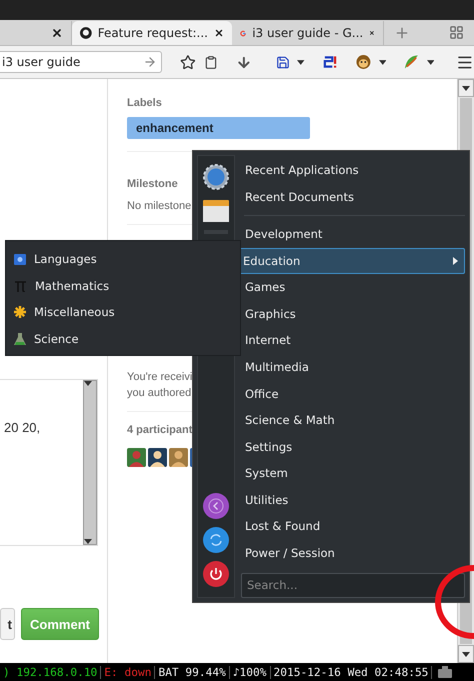  What do you see at coordinates (51, 672) in the screenshot?
I see `status-segment: ) 192.168.0.10` at bounding box center [51, 672].